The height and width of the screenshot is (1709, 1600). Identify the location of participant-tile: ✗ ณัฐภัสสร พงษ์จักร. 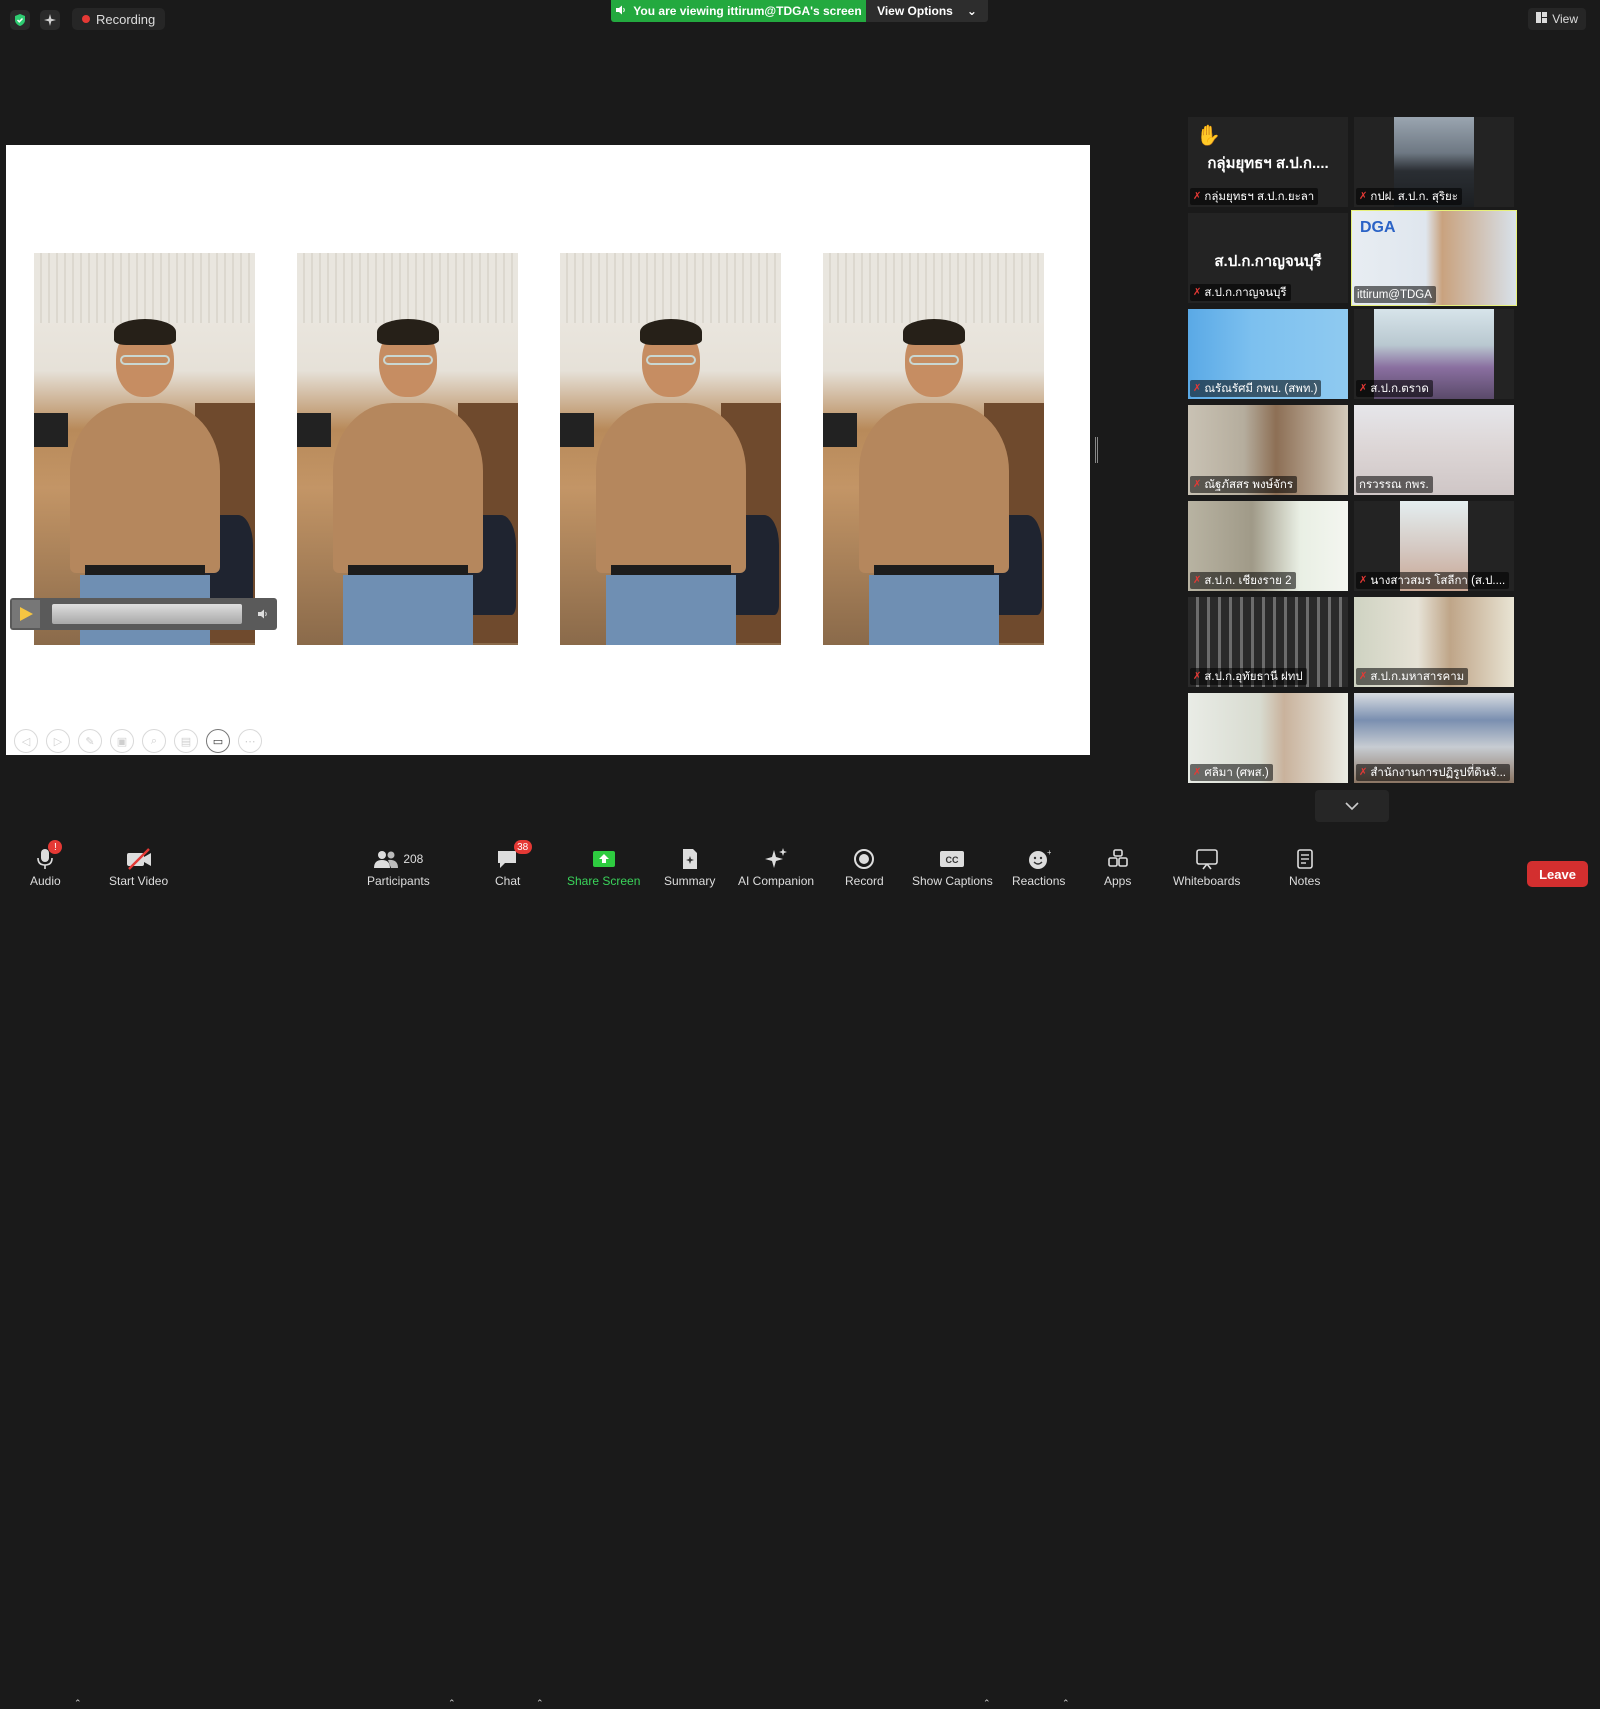
(1268, 450).